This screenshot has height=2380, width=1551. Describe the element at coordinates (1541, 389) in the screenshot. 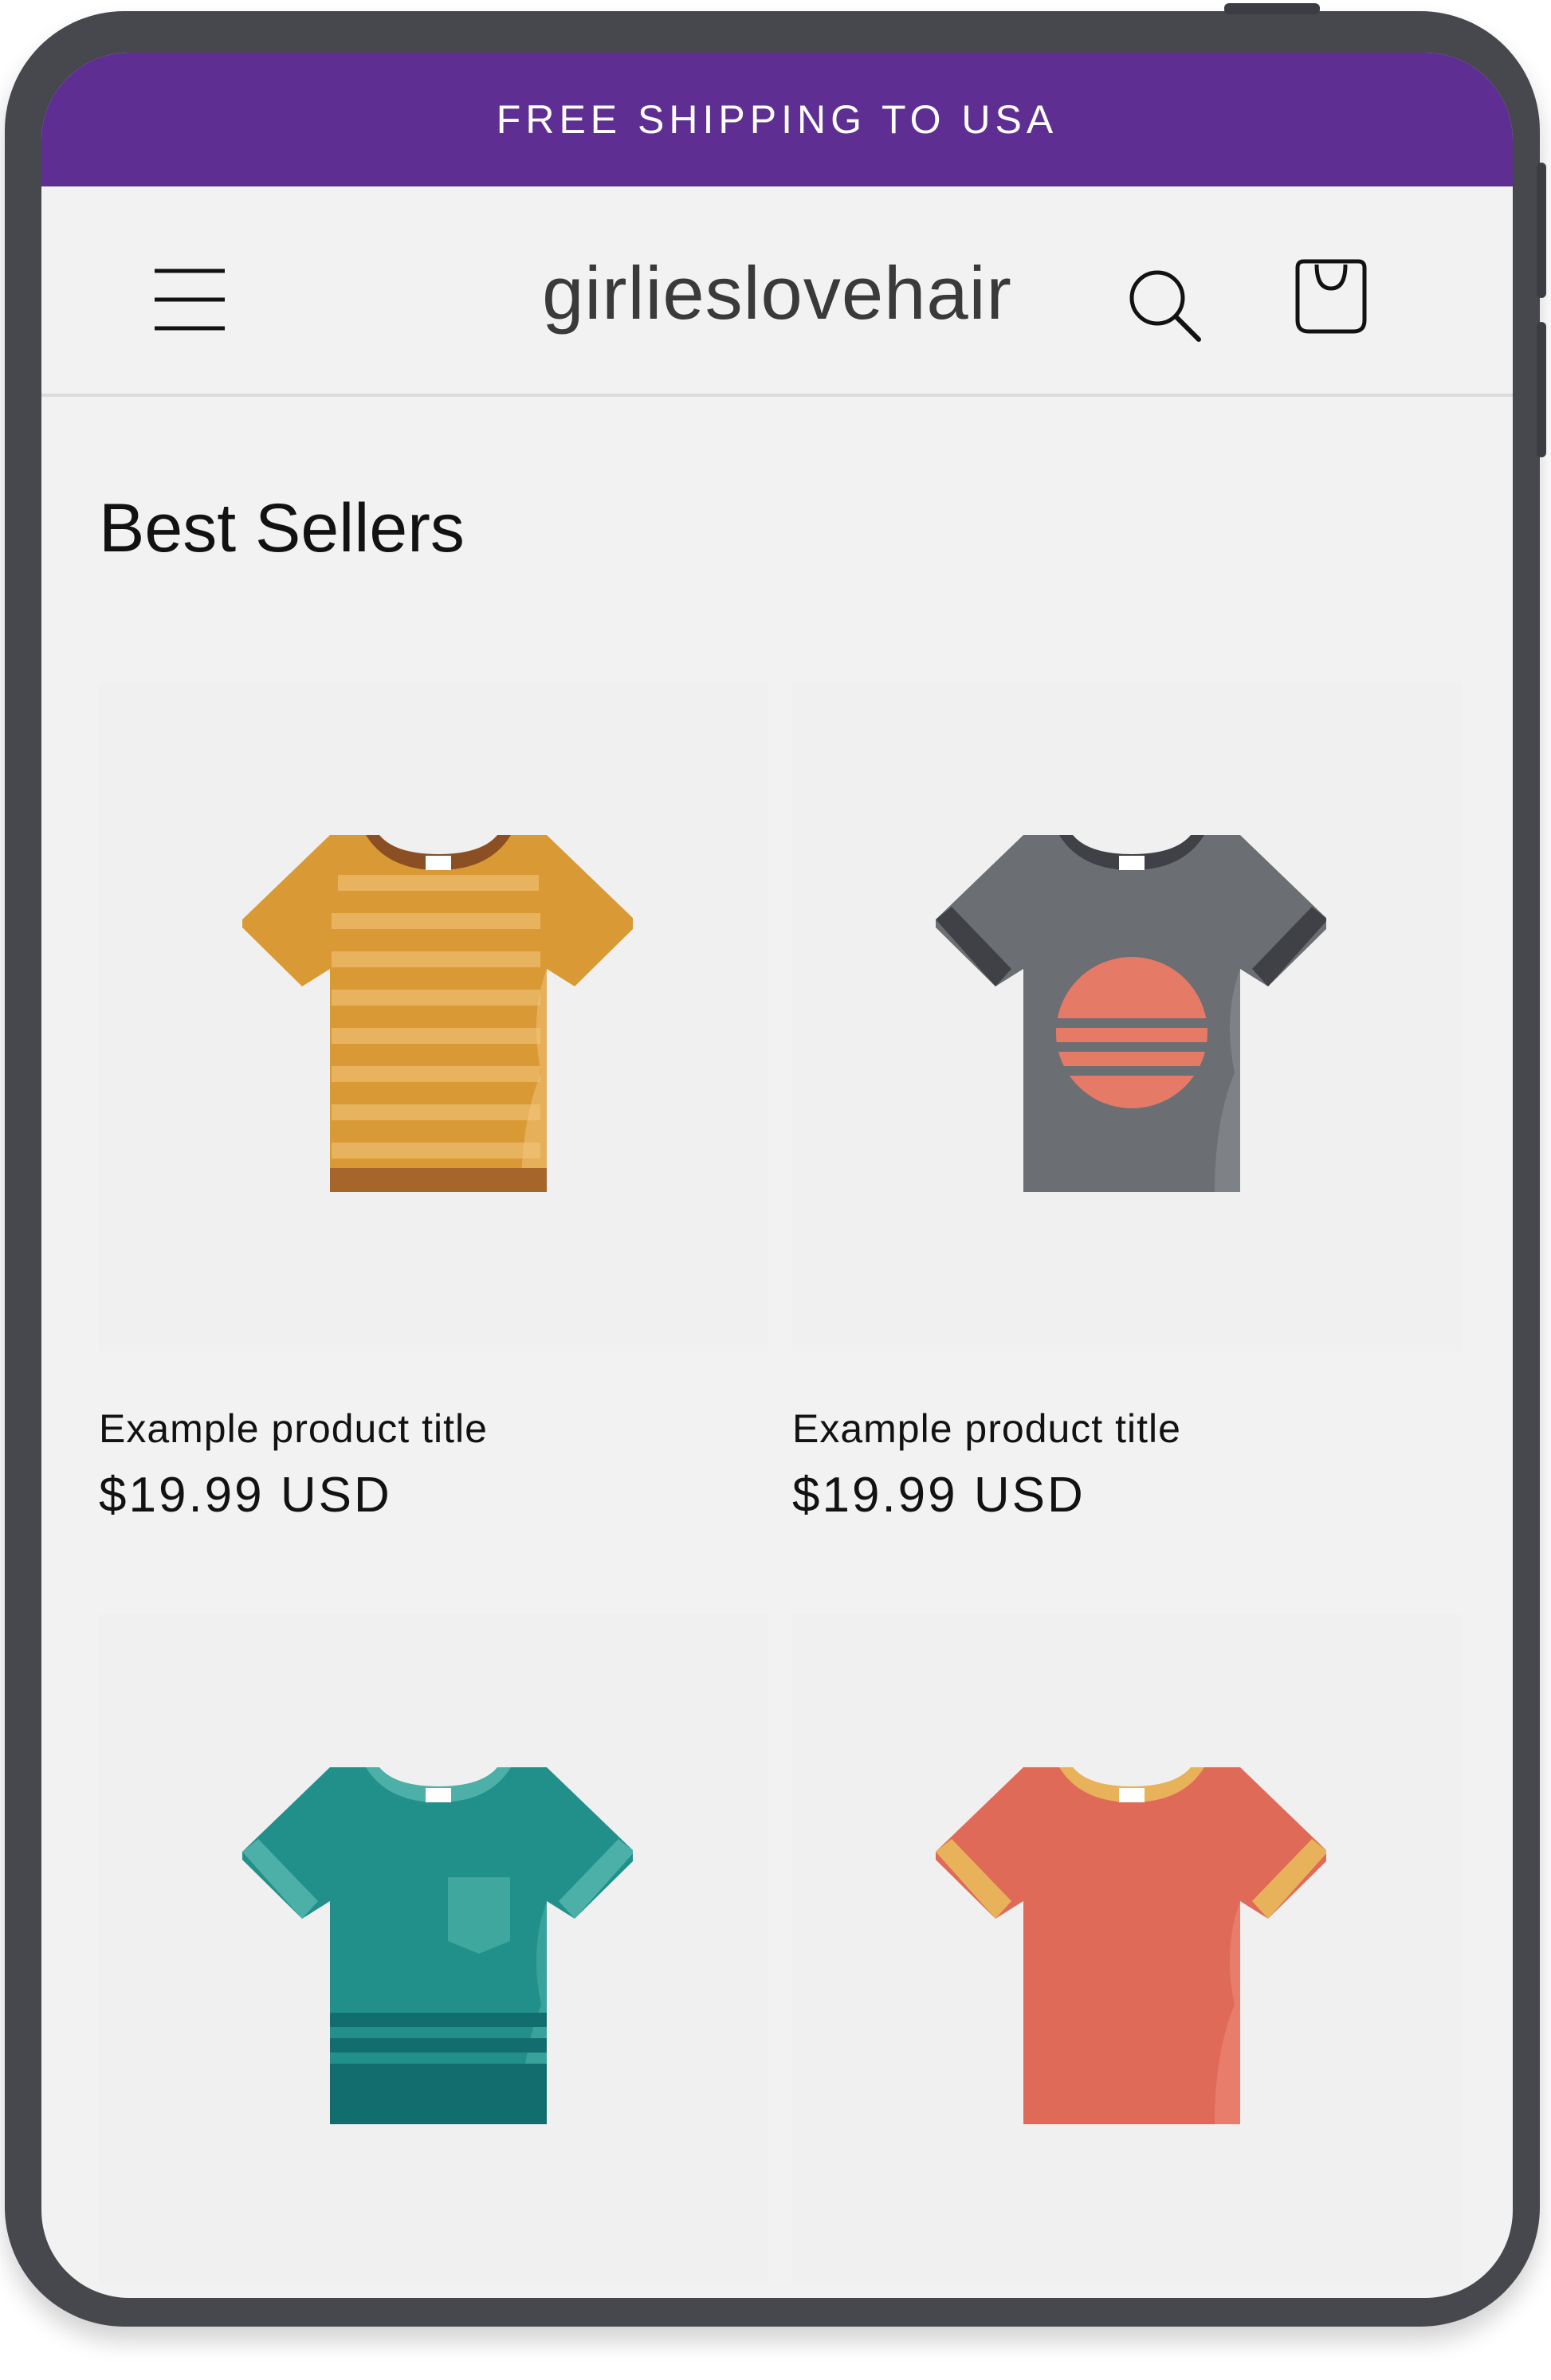

I see `device-volume-down-button` at that location.